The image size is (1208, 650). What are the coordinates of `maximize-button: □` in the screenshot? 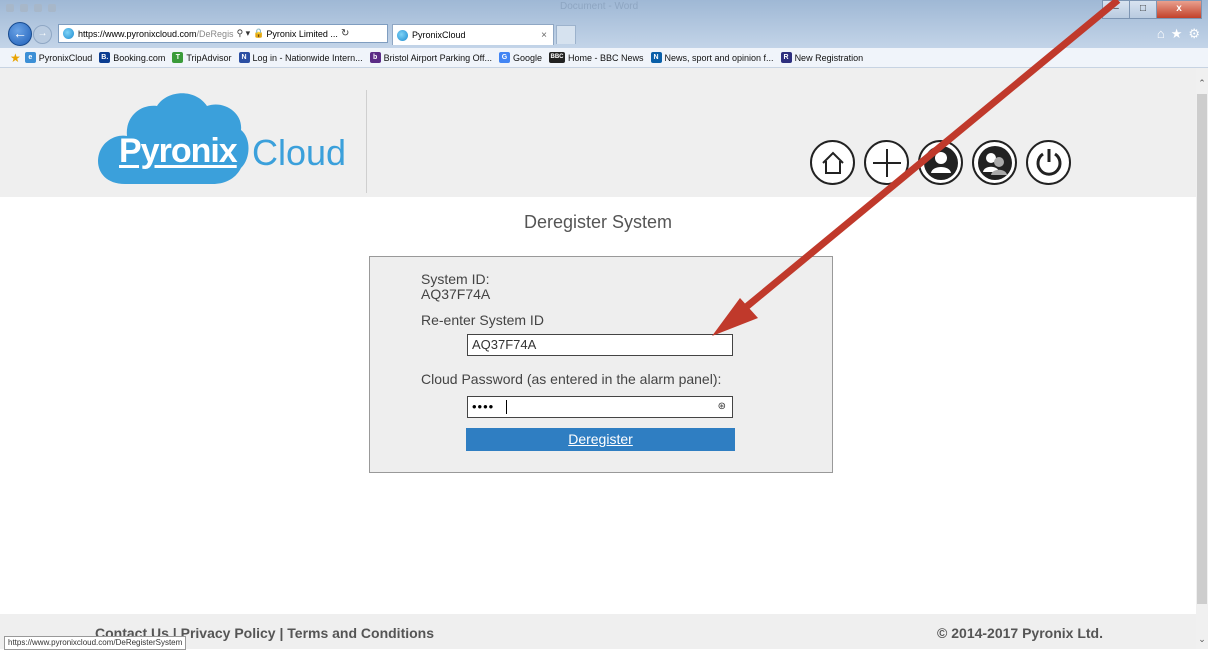 It's located at (1143, 9).